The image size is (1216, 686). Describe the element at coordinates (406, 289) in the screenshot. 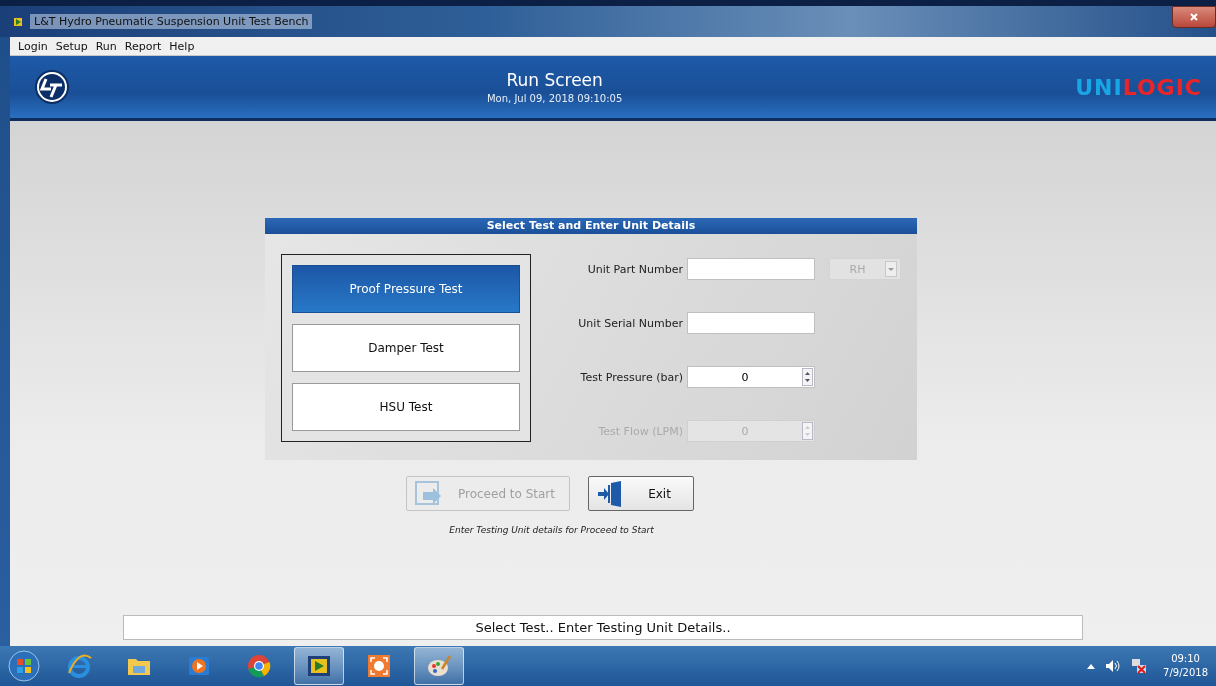

I see `test-button: Proof Pressure Test` at that location.